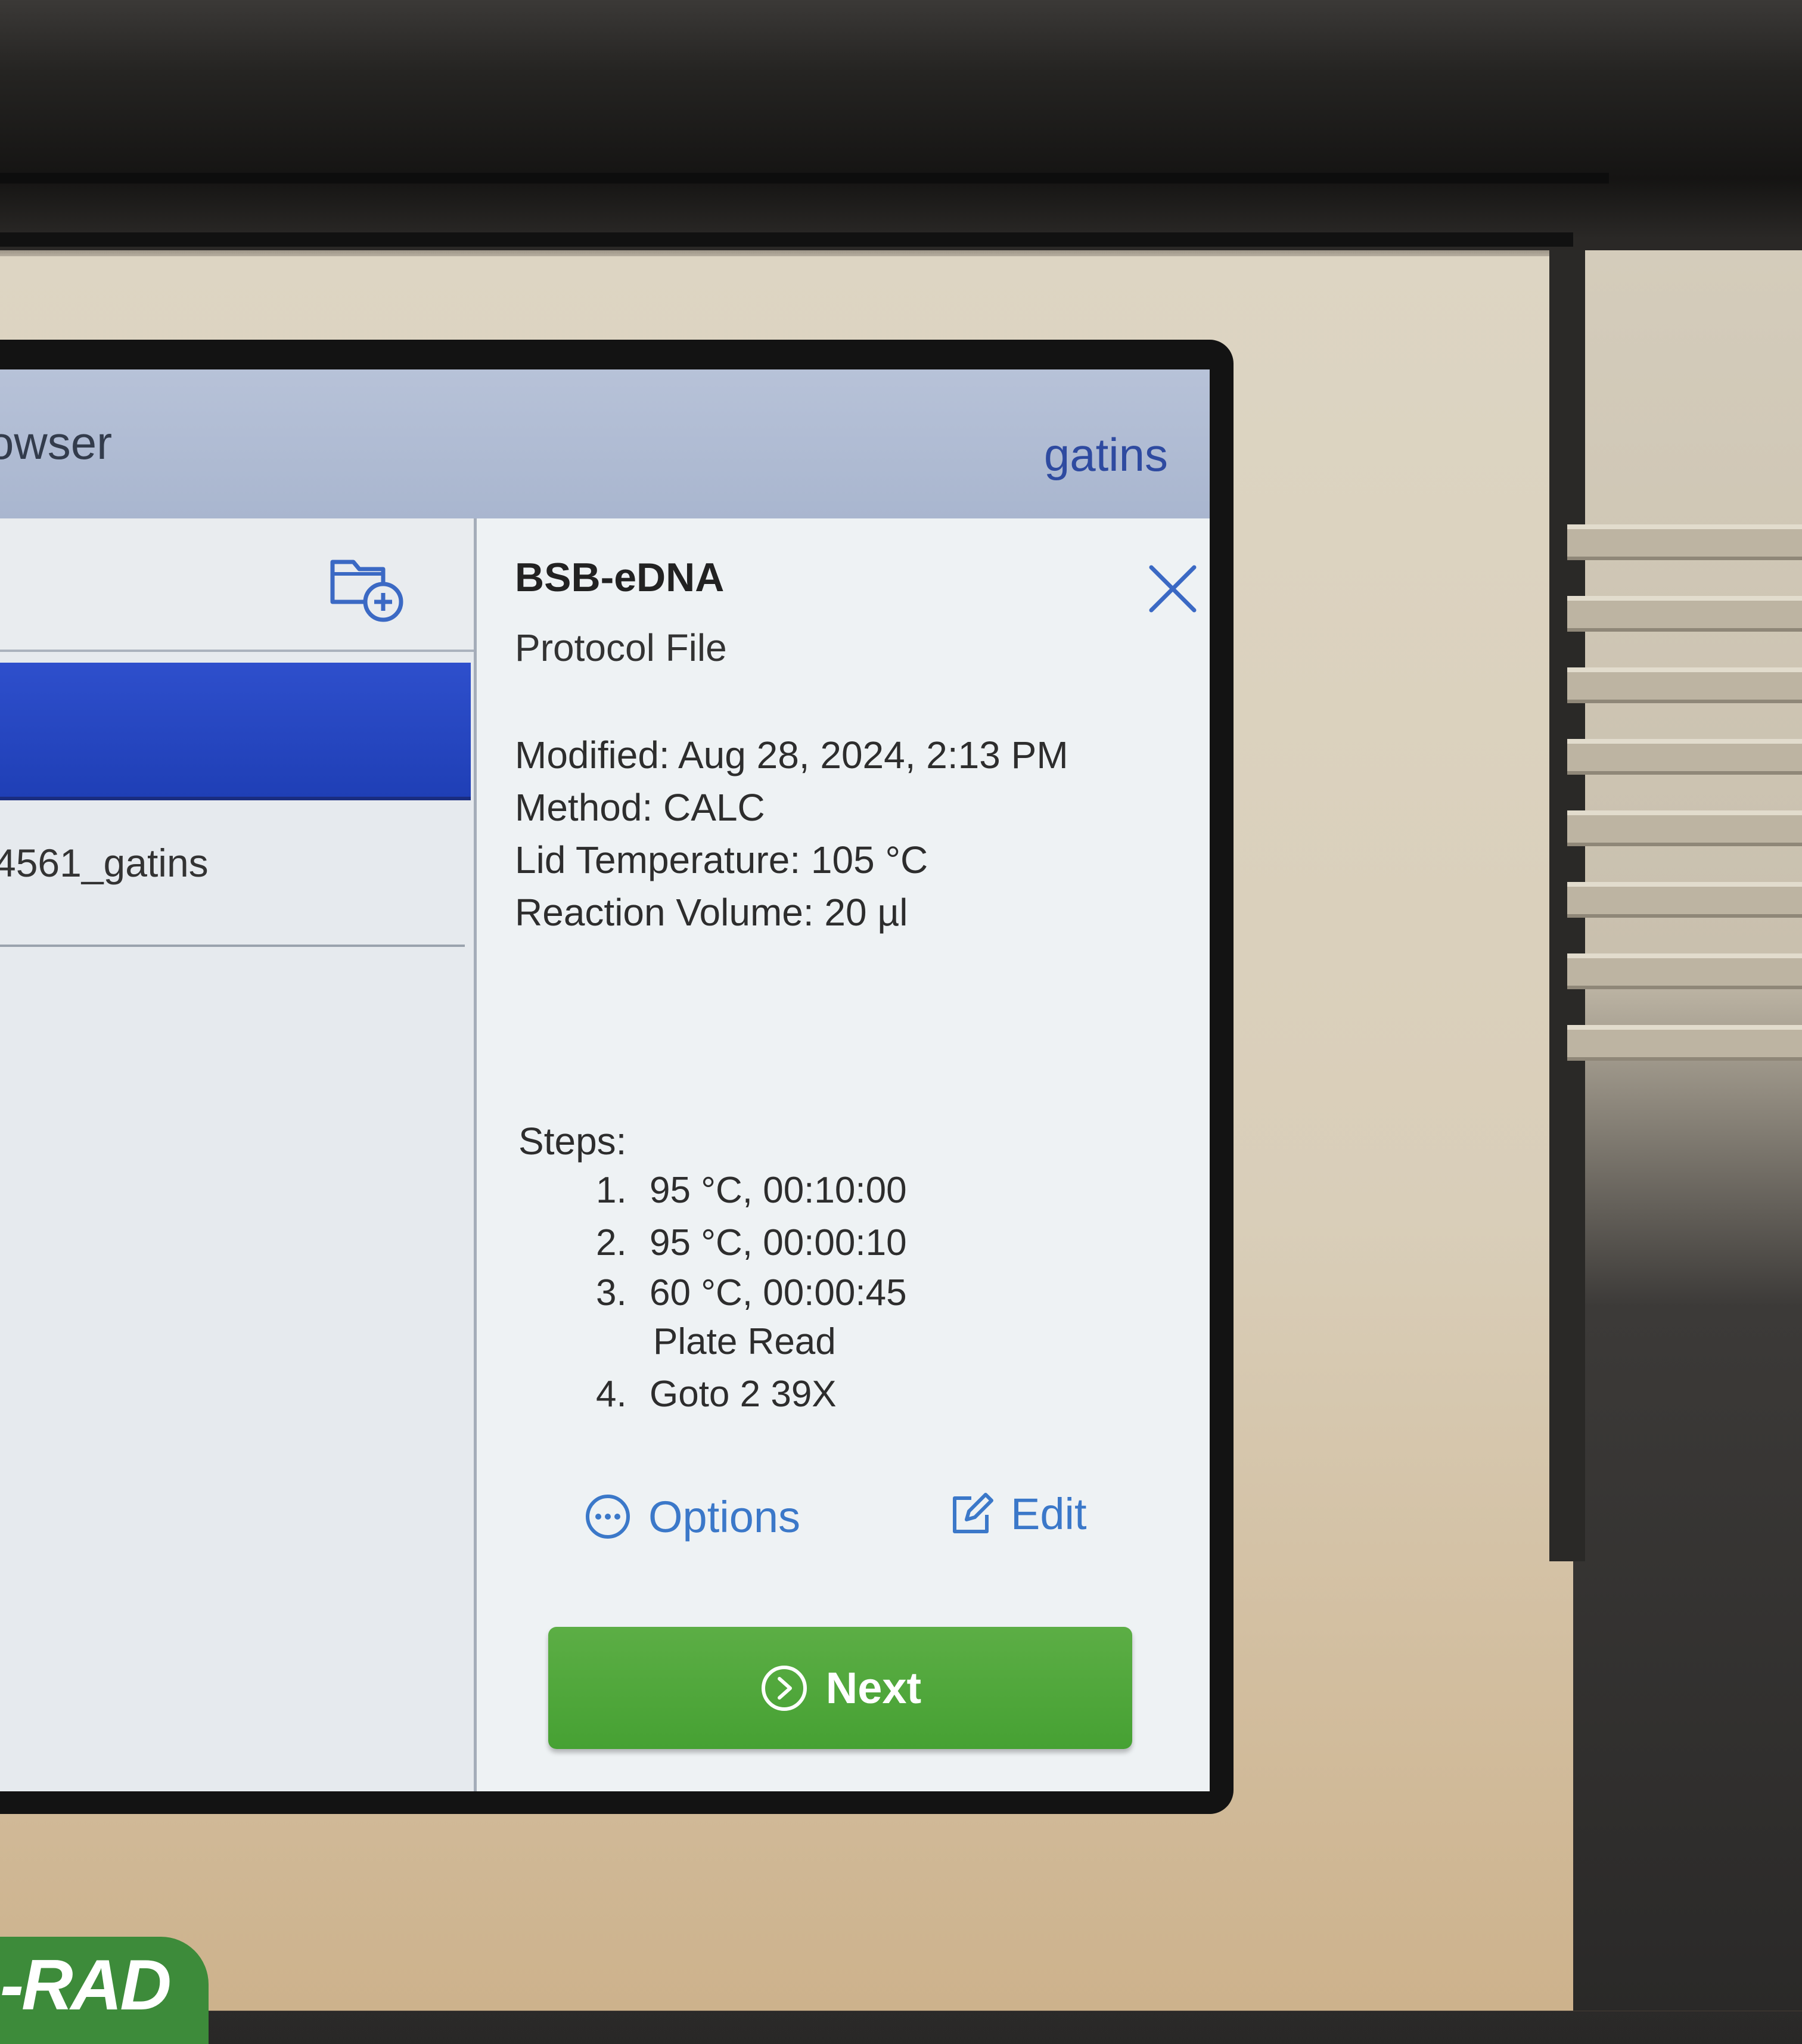 This screenshot has width=1802, height=2044. Describe the element at coordinates (778, 1191) in the screenshot. I see `step-text: 95 °C, 00:10:00` at that location.